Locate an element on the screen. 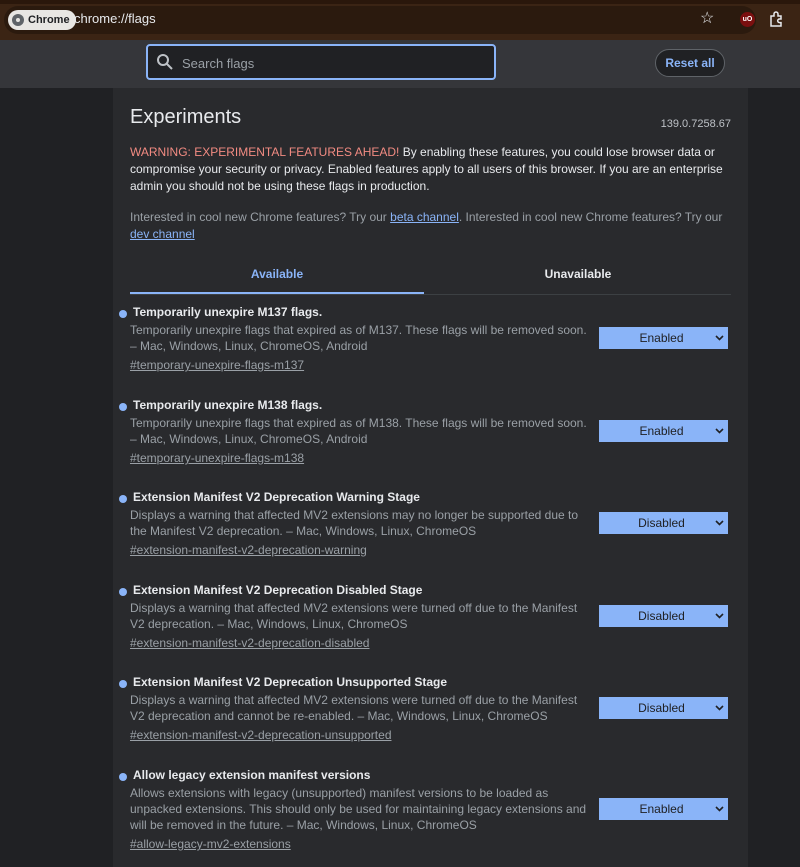 The image size is (800, 867). beta-channel-link: beta channel is located at coordinates (424, 217).